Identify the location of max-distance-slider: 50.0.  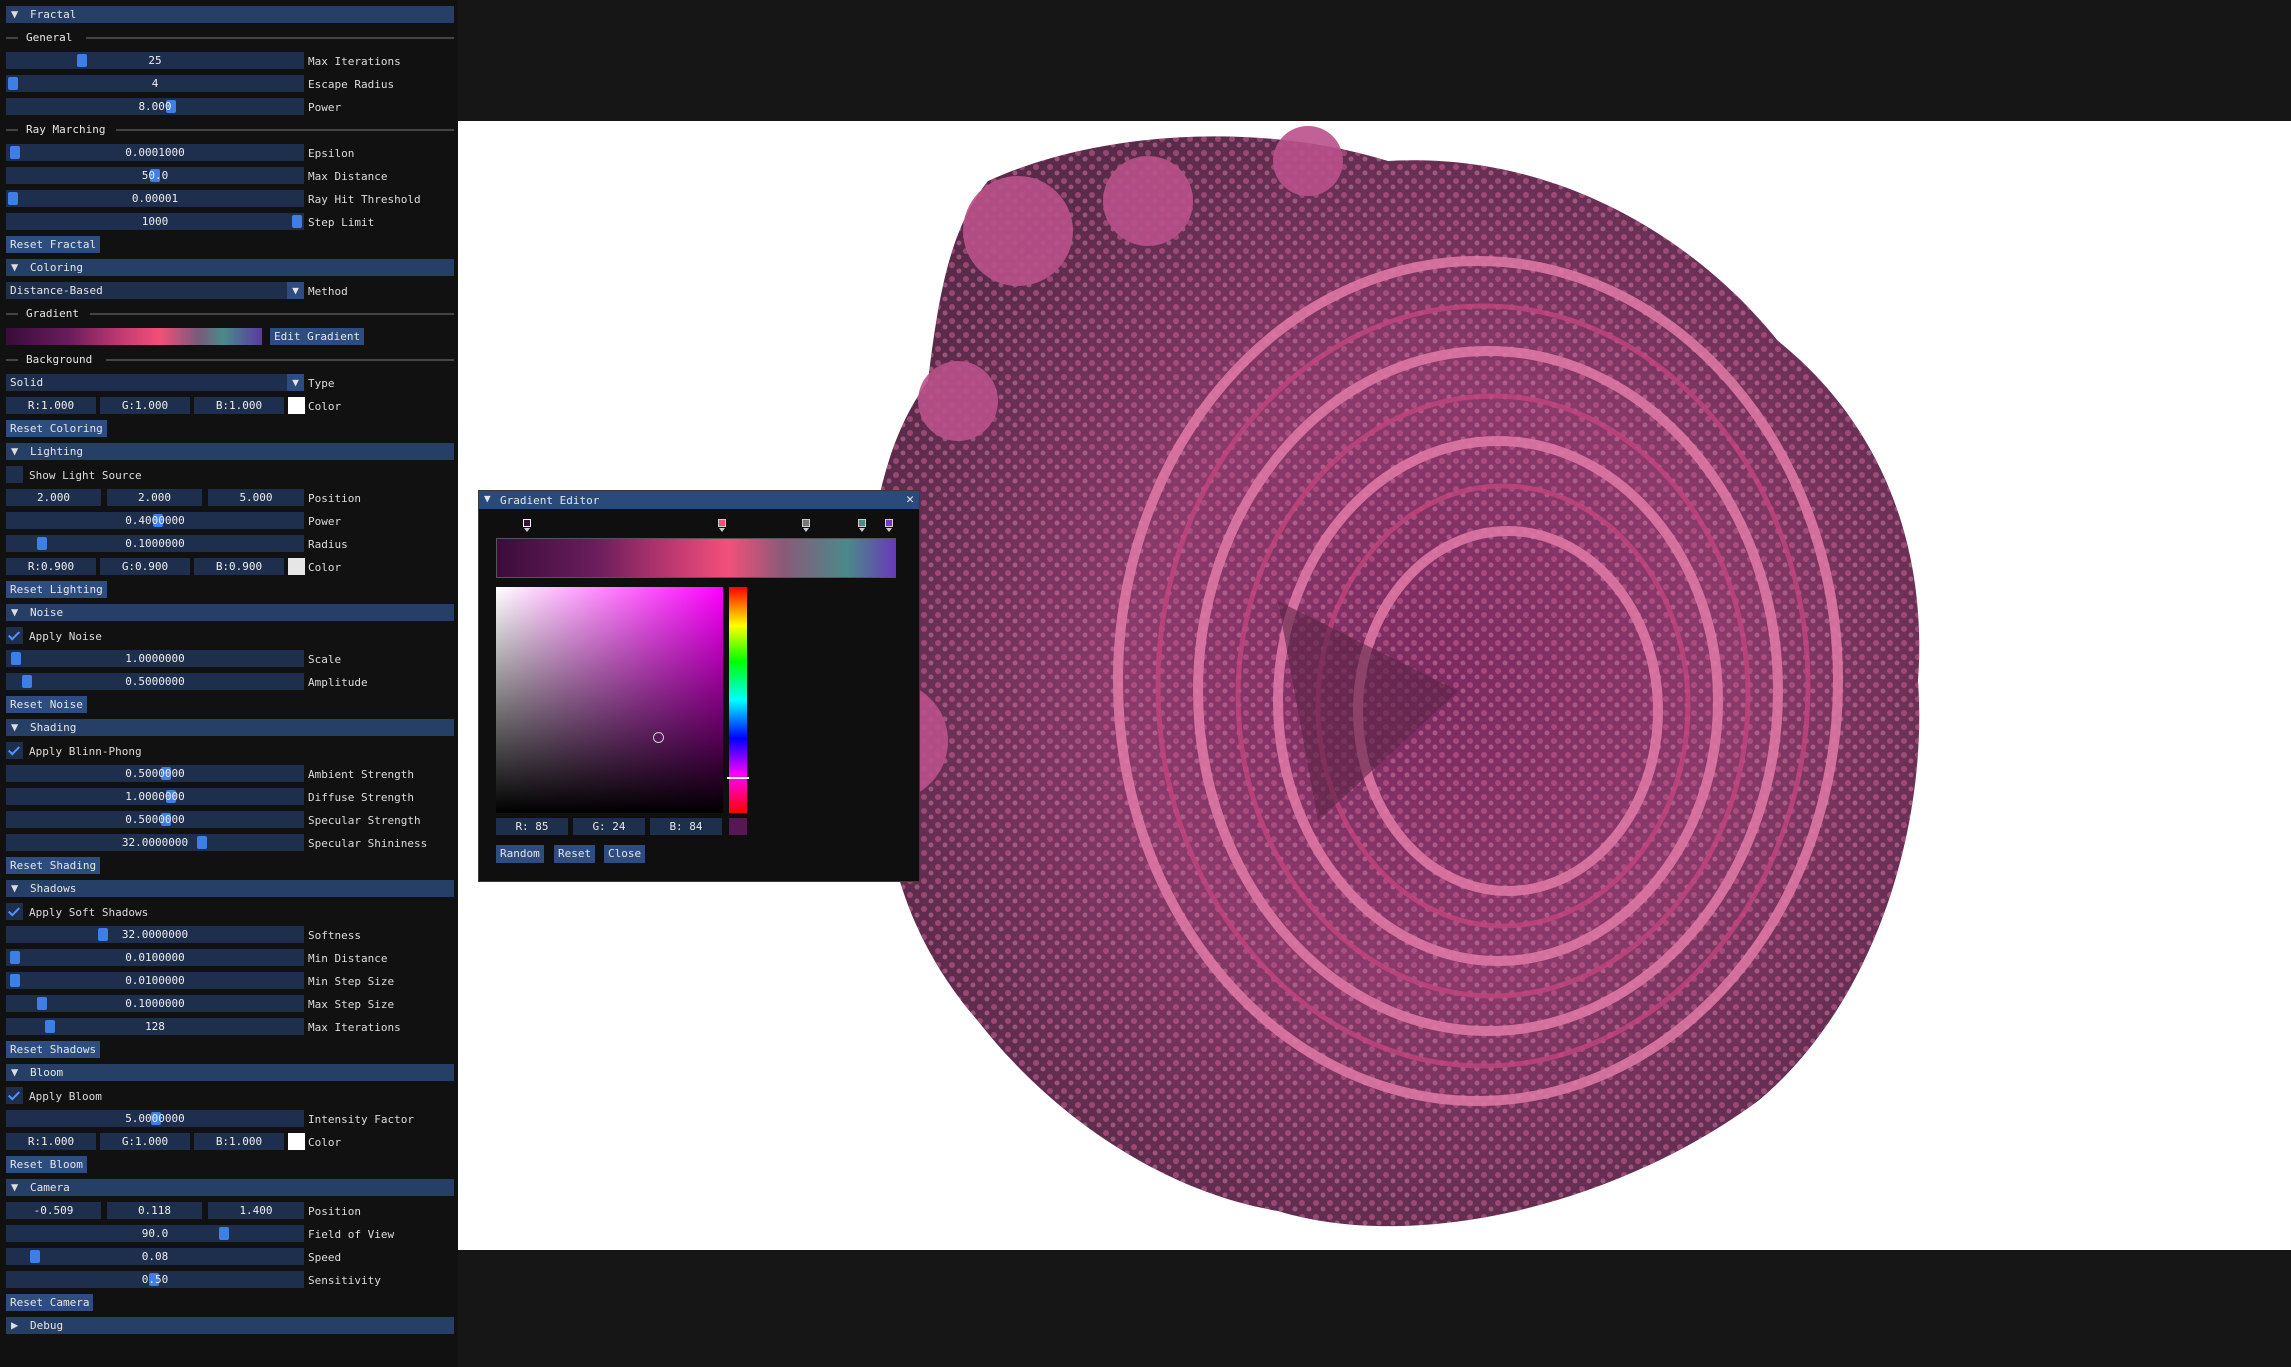
(155, 175).